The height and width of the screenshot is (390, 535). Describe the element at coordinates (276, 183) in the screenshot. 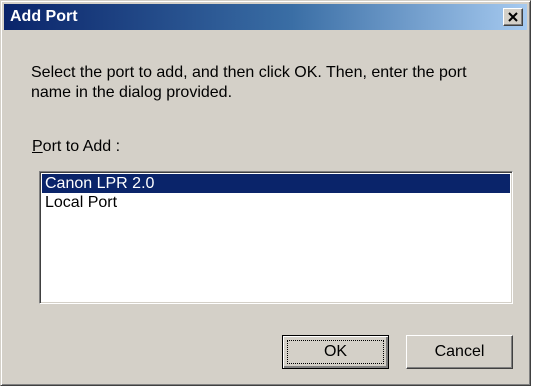

I see `list-item-canon-lpr: Canon LPR 2.0` at that location.